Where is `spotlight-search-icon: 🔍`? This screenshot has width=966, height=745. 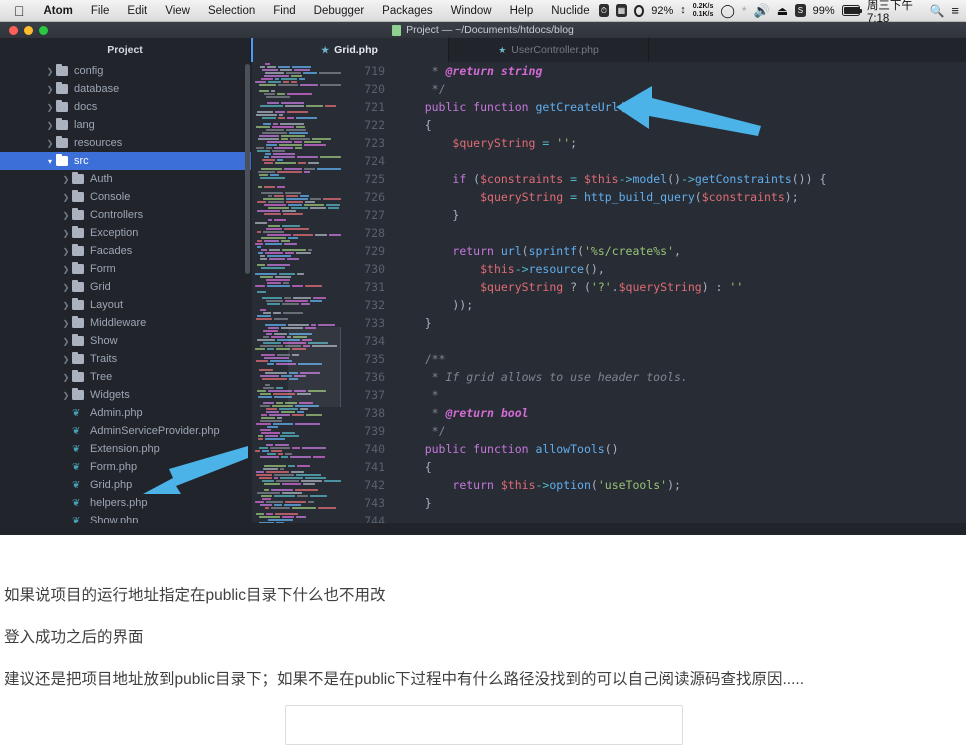
spotlight-search-icon: 🔍 is located at coordinates (936, 11).